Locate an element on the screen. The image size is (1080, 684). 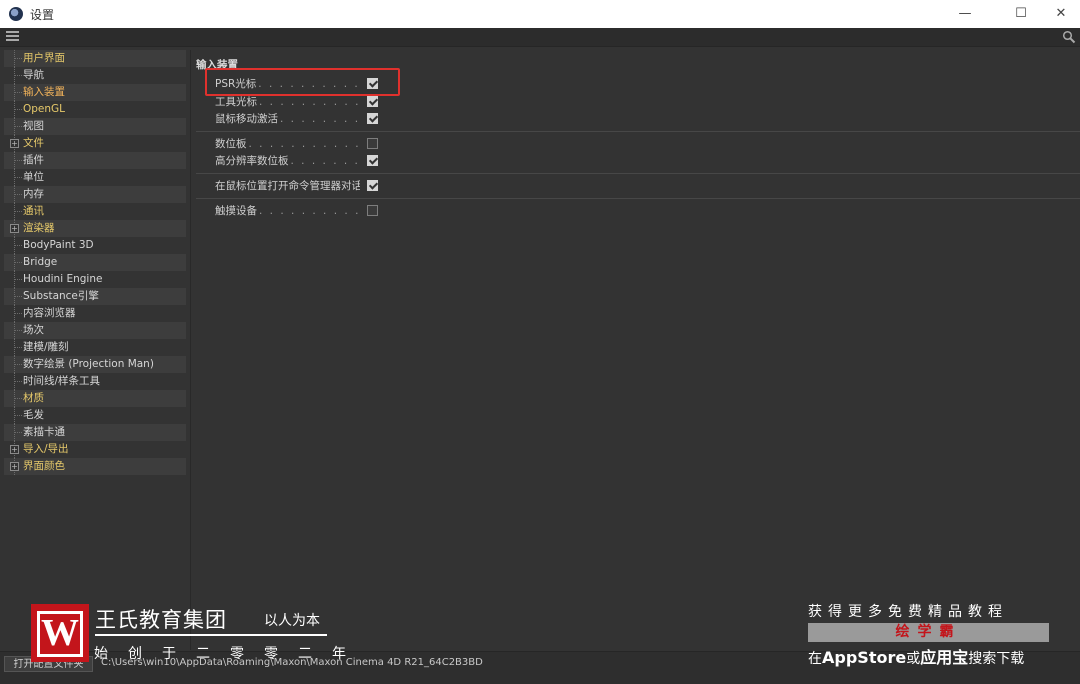
sidebar-item: Substance引擎 is located at coordinates (95, 296).